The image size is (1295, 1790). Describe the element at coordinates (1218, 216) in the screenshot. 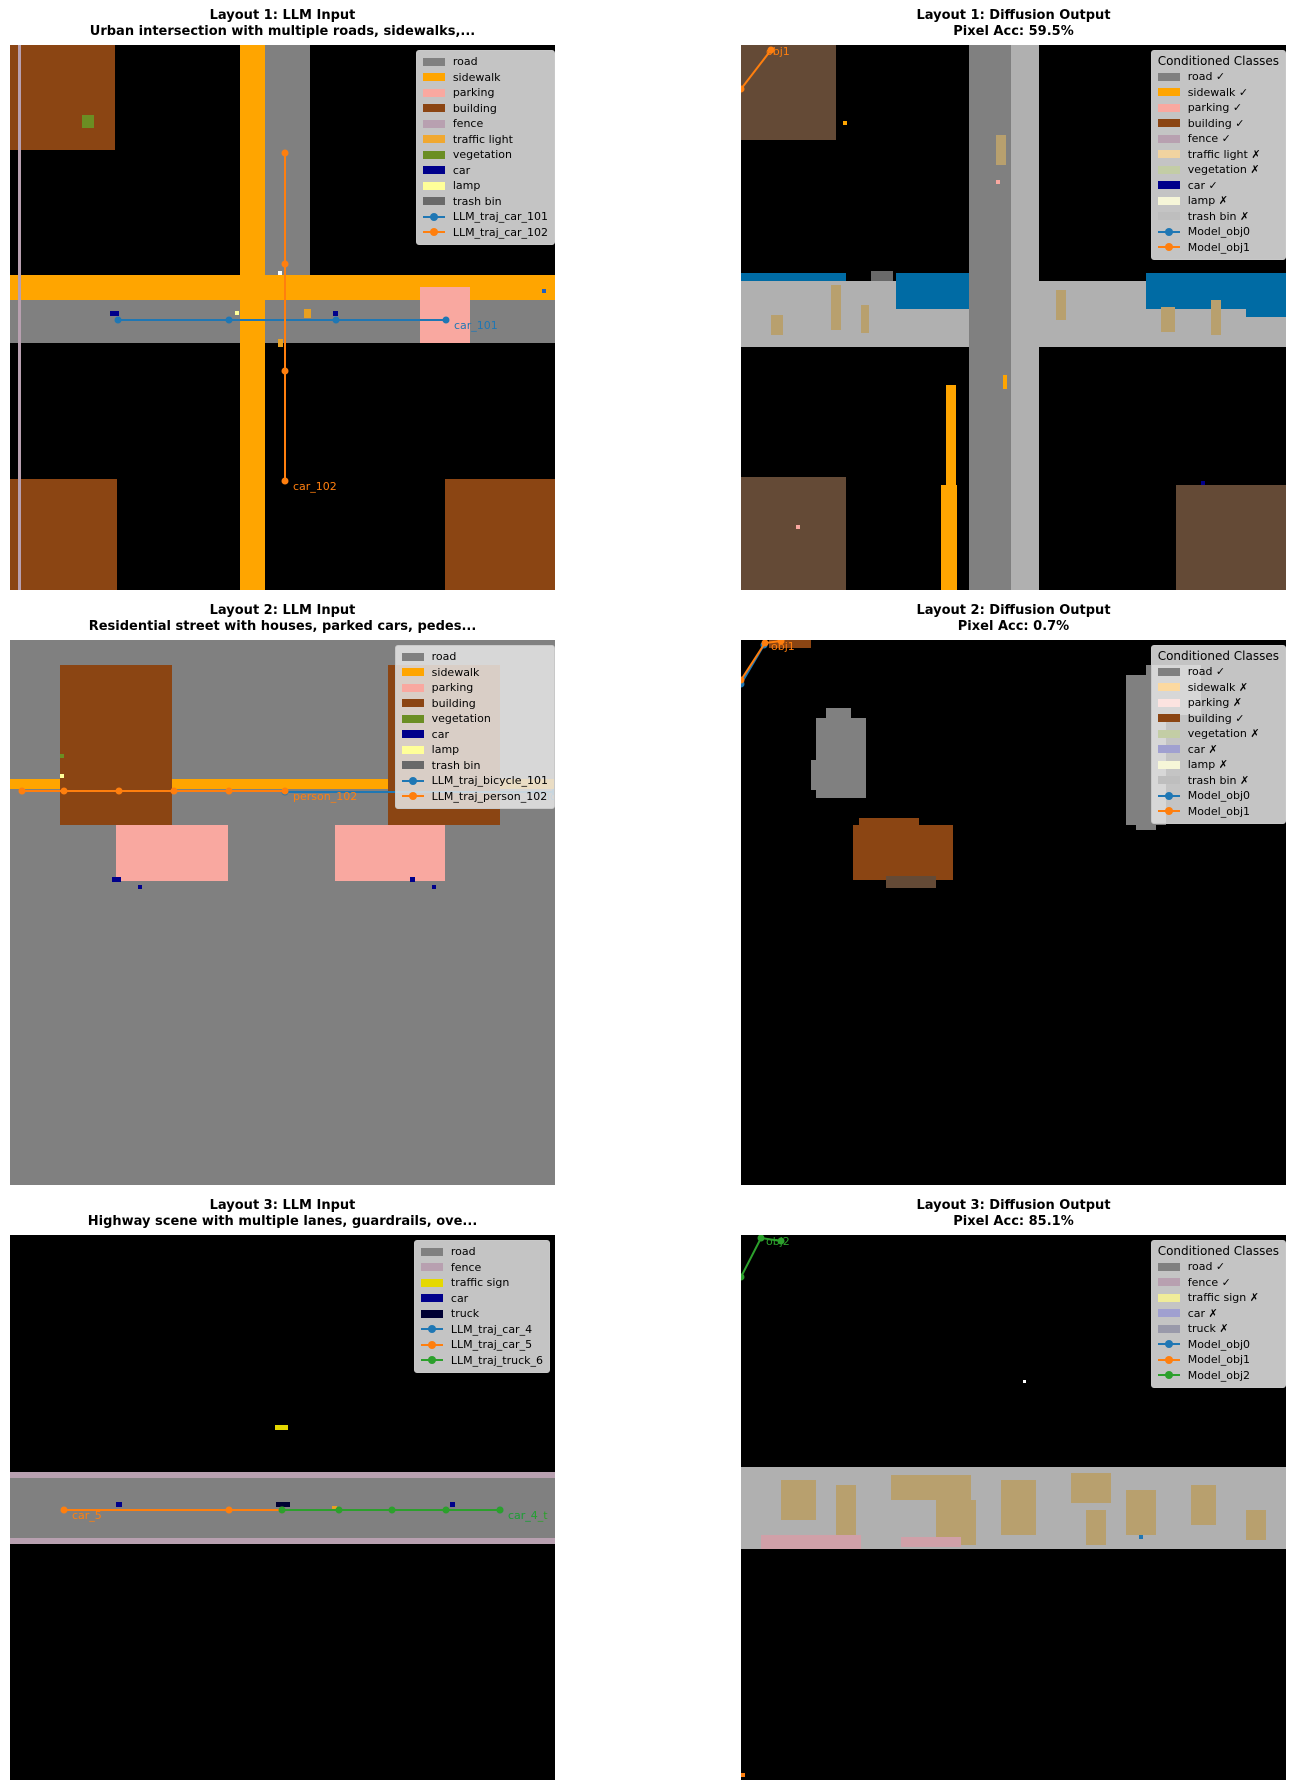

I see `legend-label: trash bin ✗` at that location.